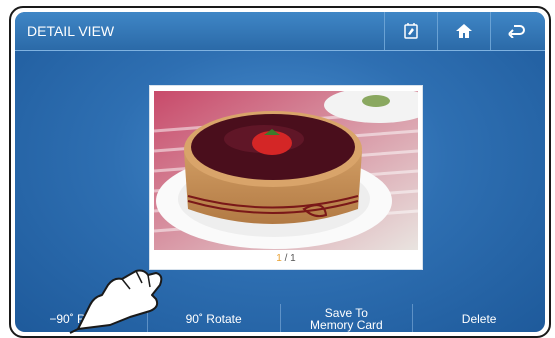 The image size is (555, 338). I want to click on save-label: Save To Memory Card, so click(346, 319).